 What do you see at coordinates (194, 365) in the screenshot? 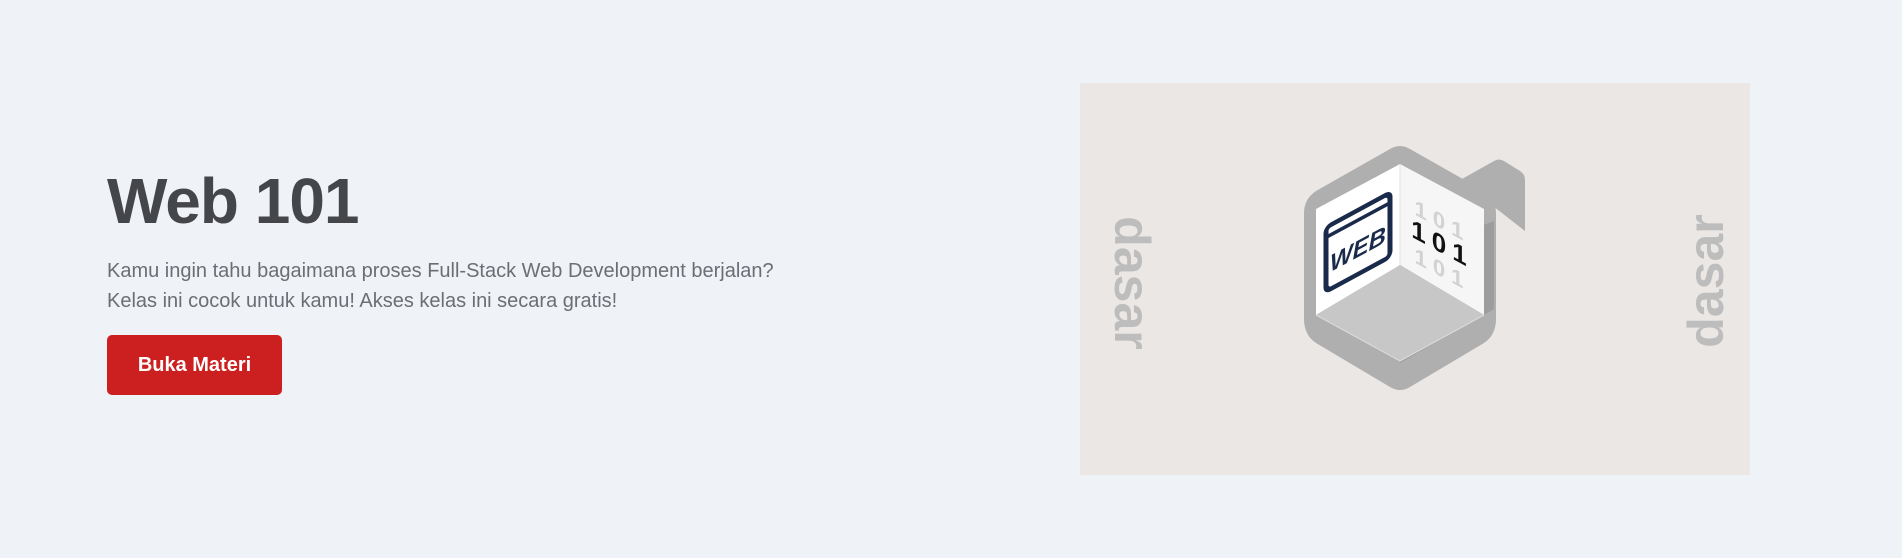
I see `open-material-button: Buka Materi` at bounding box center [194, 365].